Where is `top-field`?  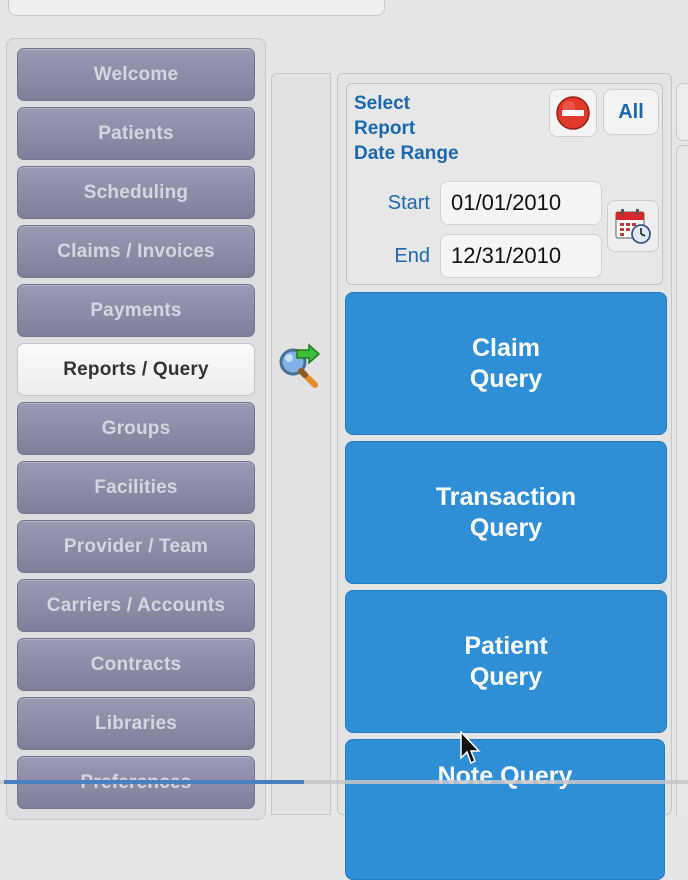
top-field is located at coordinates (196, 8).